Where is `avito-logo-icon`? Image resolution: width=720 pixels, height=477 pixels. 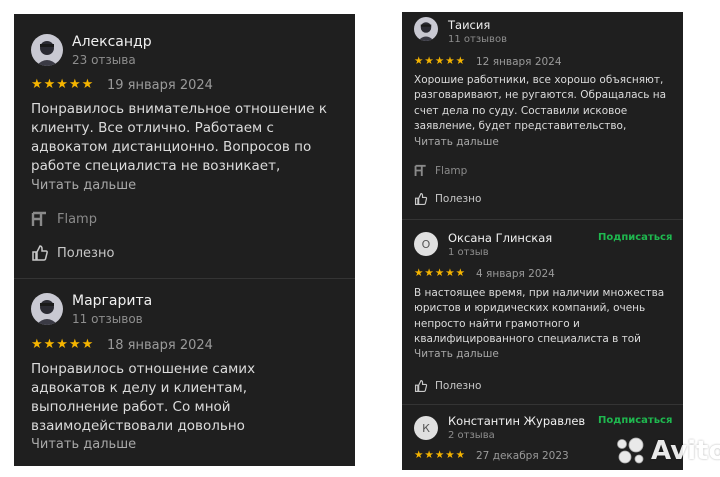 avito-logo-icon is located at coordinates (630, 450).